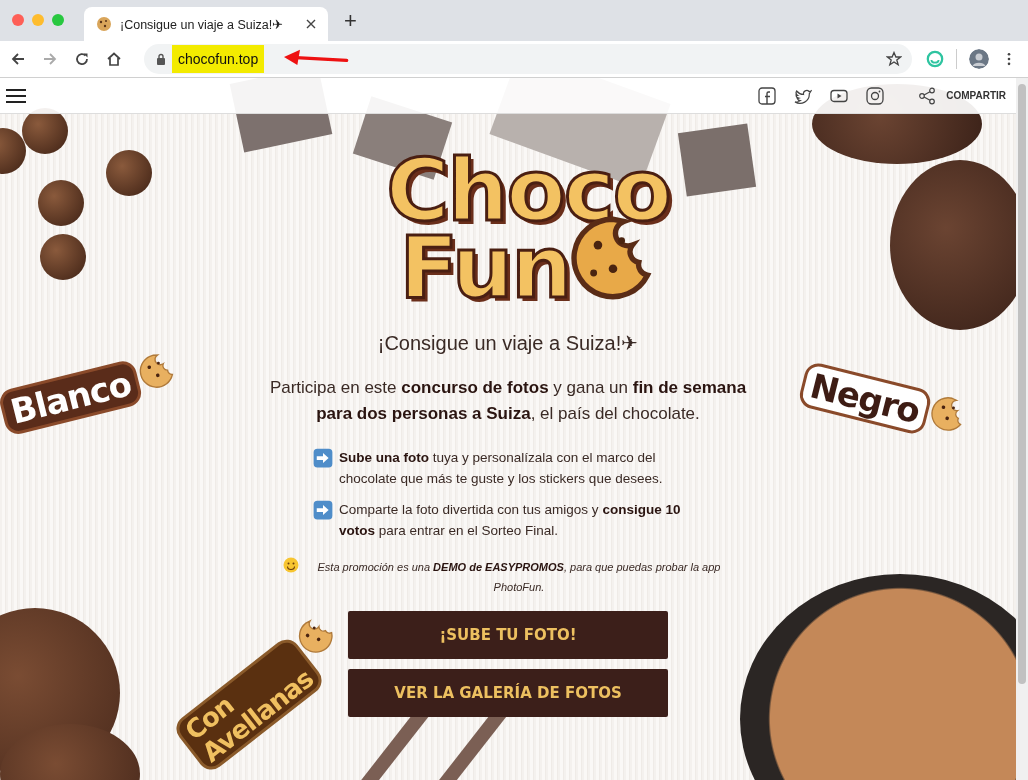 The height and width of the screenshot is (780, 1028). I want to click on step-text: Sube una foto tuya y personalízala con el marco del chocolate que más te guste y los stickers que desees., so click(501, 468).